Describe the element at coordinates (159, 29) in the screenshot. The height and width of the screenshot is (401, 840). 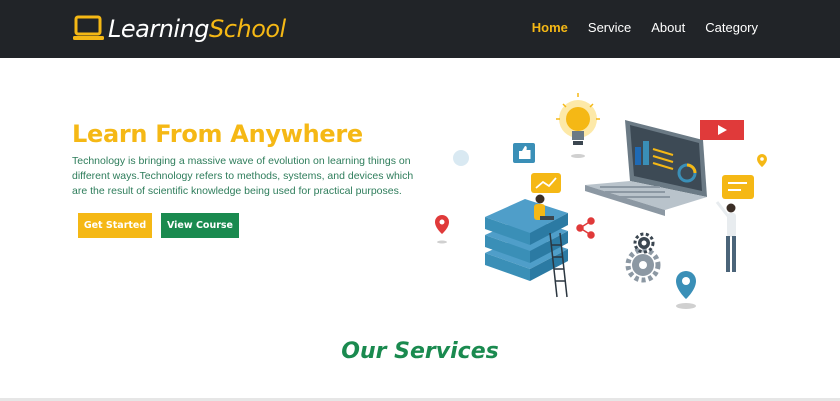
I see `brand-name-part1: Learning` at that location.